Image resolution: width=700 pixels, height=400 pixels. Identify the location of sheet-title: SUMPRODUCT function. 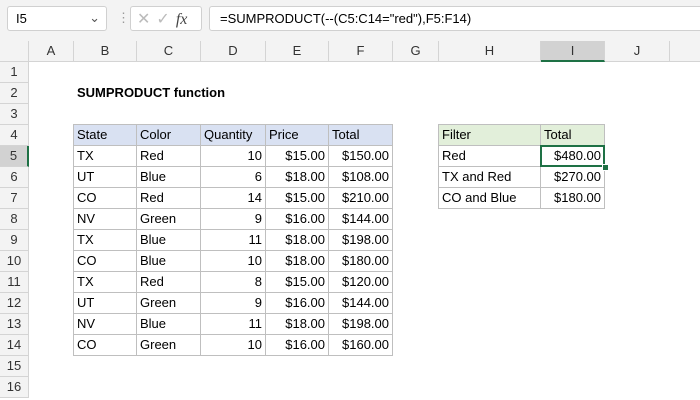
(151, 93).